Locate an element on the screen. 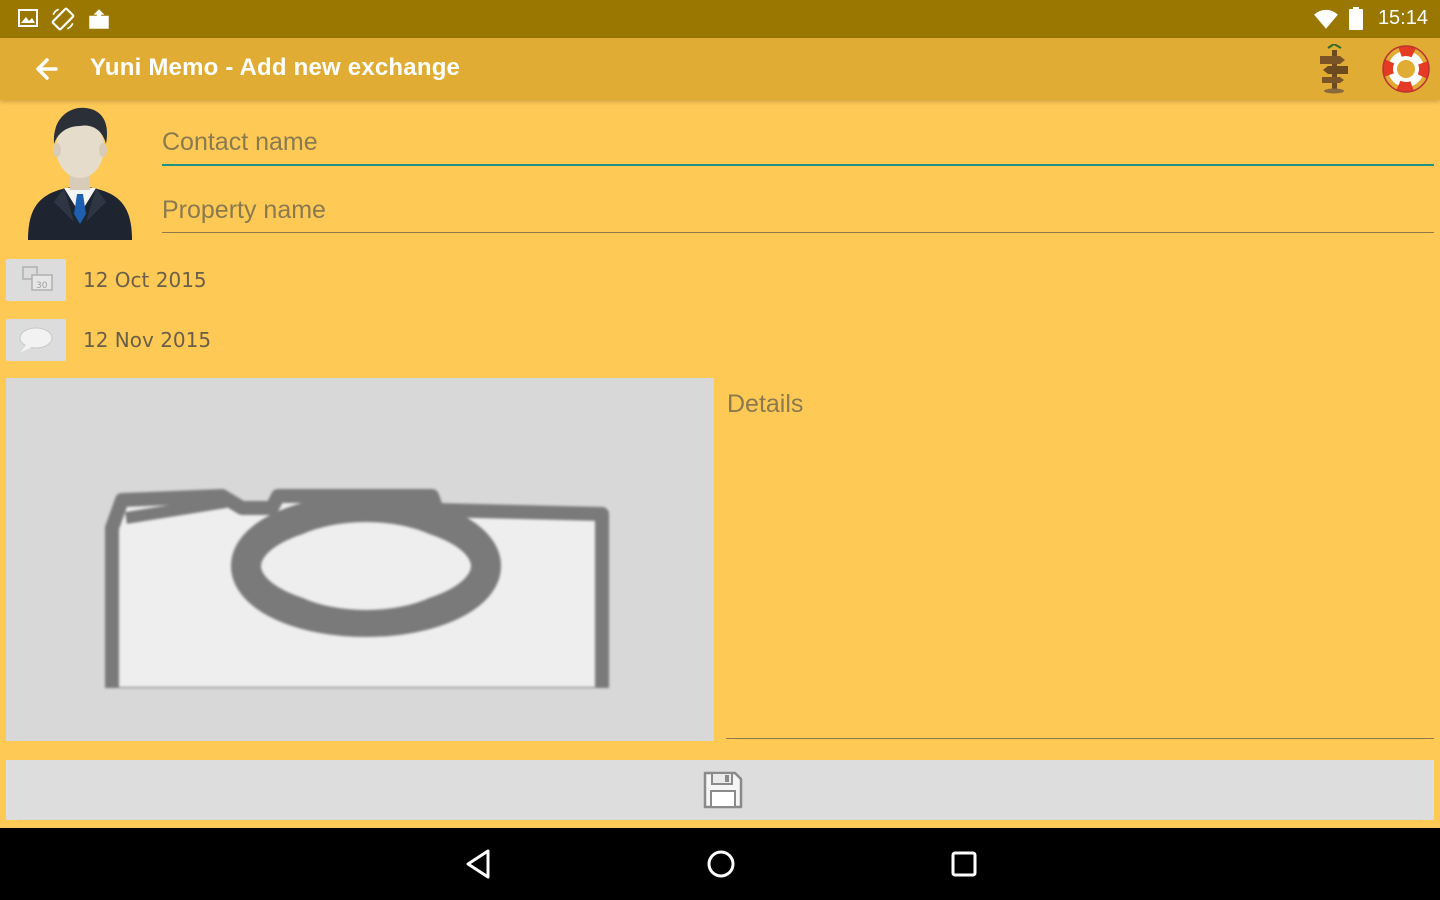  wifi-icon is located at coordinates (1326, 19).